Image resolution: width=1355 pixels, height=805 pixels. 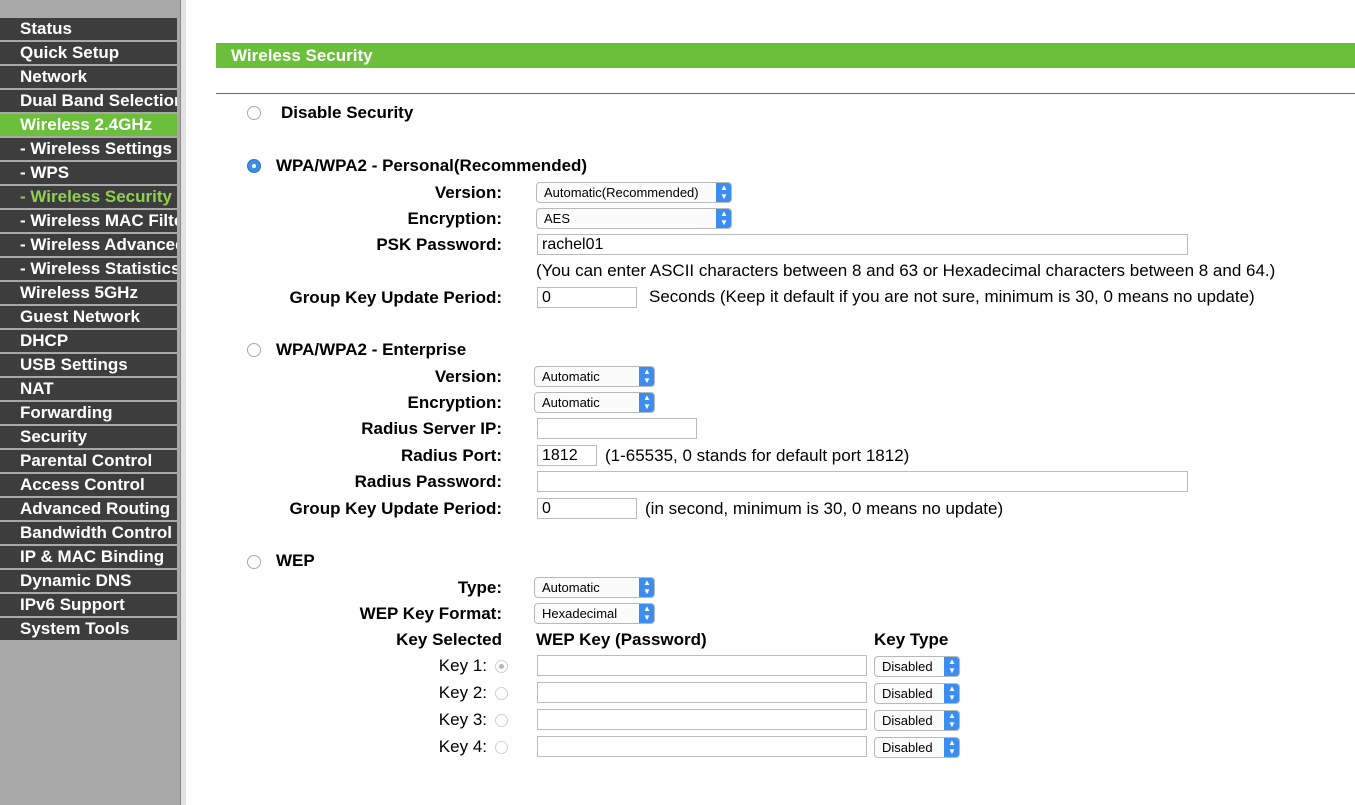 What do you see at coordinates (88, 389) in the screenshot?
I see `sidebar-item-nat: NAT` at bounding box center [88, 389].